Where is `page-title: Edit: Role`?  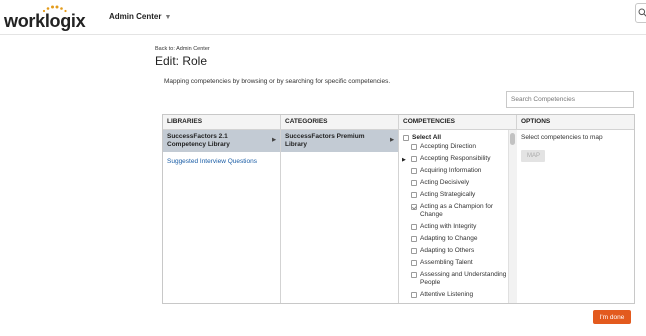
page-title: Edit: Role is located at coordinates (181, 61).